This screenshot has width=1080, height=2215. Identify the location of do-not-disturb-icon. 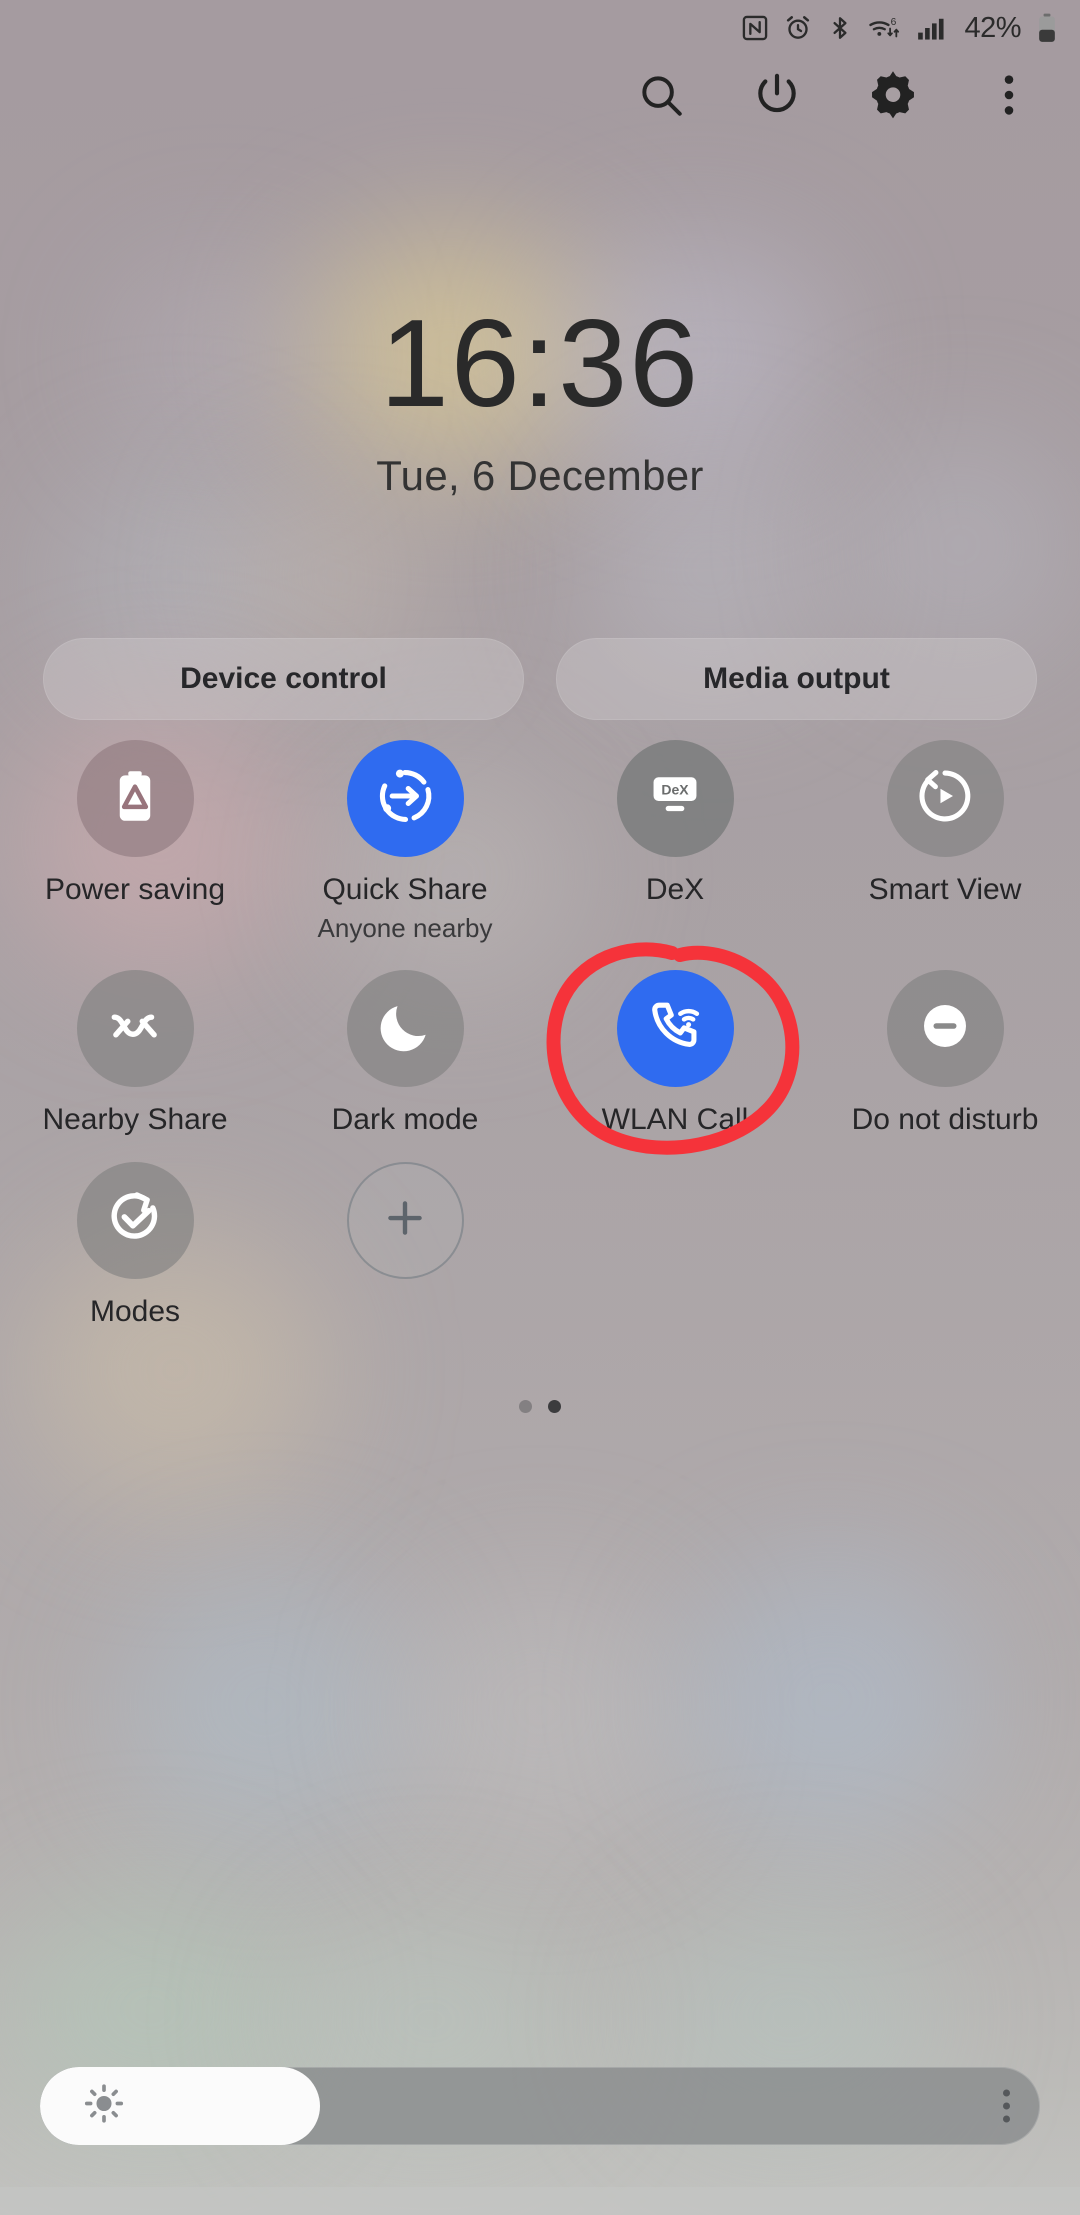
(945, 1028).